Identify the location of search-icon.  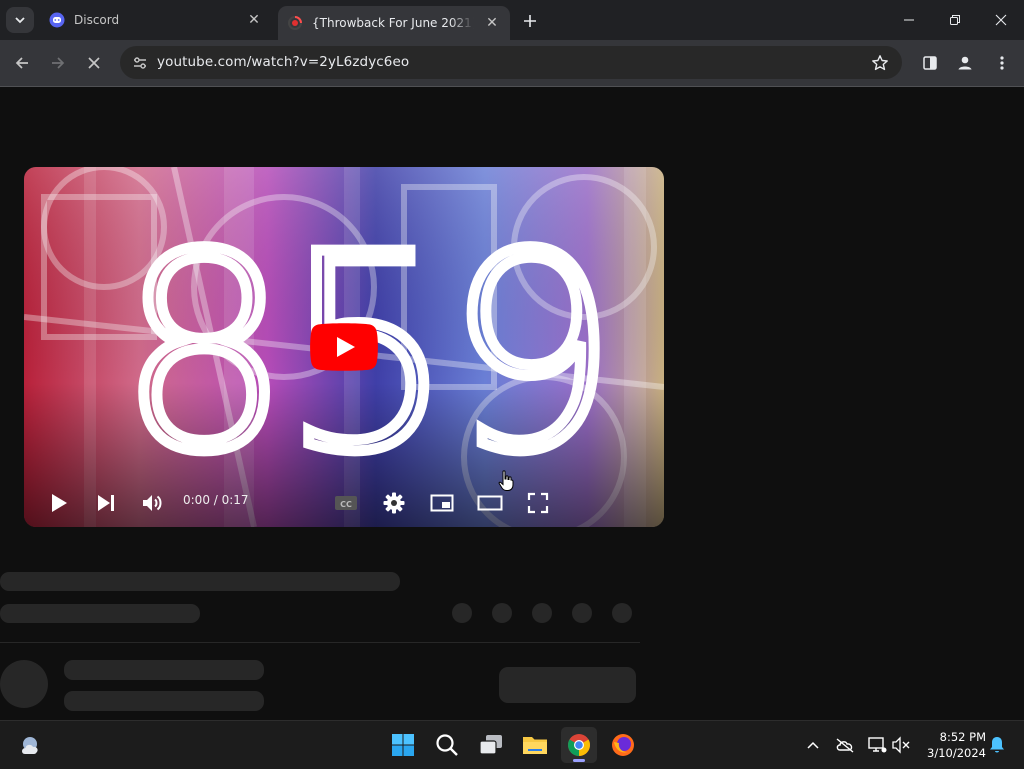
(447, 745).